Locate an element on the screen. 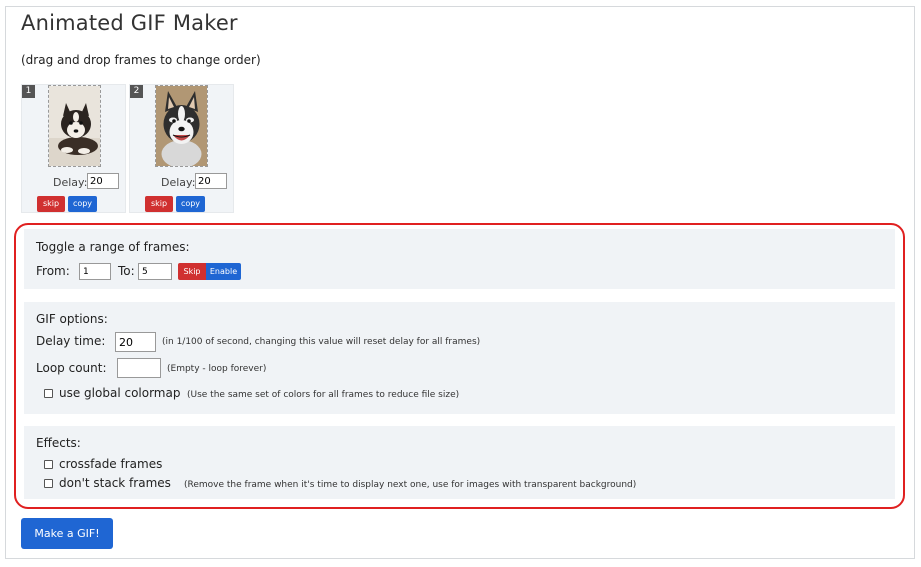  effects-title: Effects: is located at coordinates (58, 443).